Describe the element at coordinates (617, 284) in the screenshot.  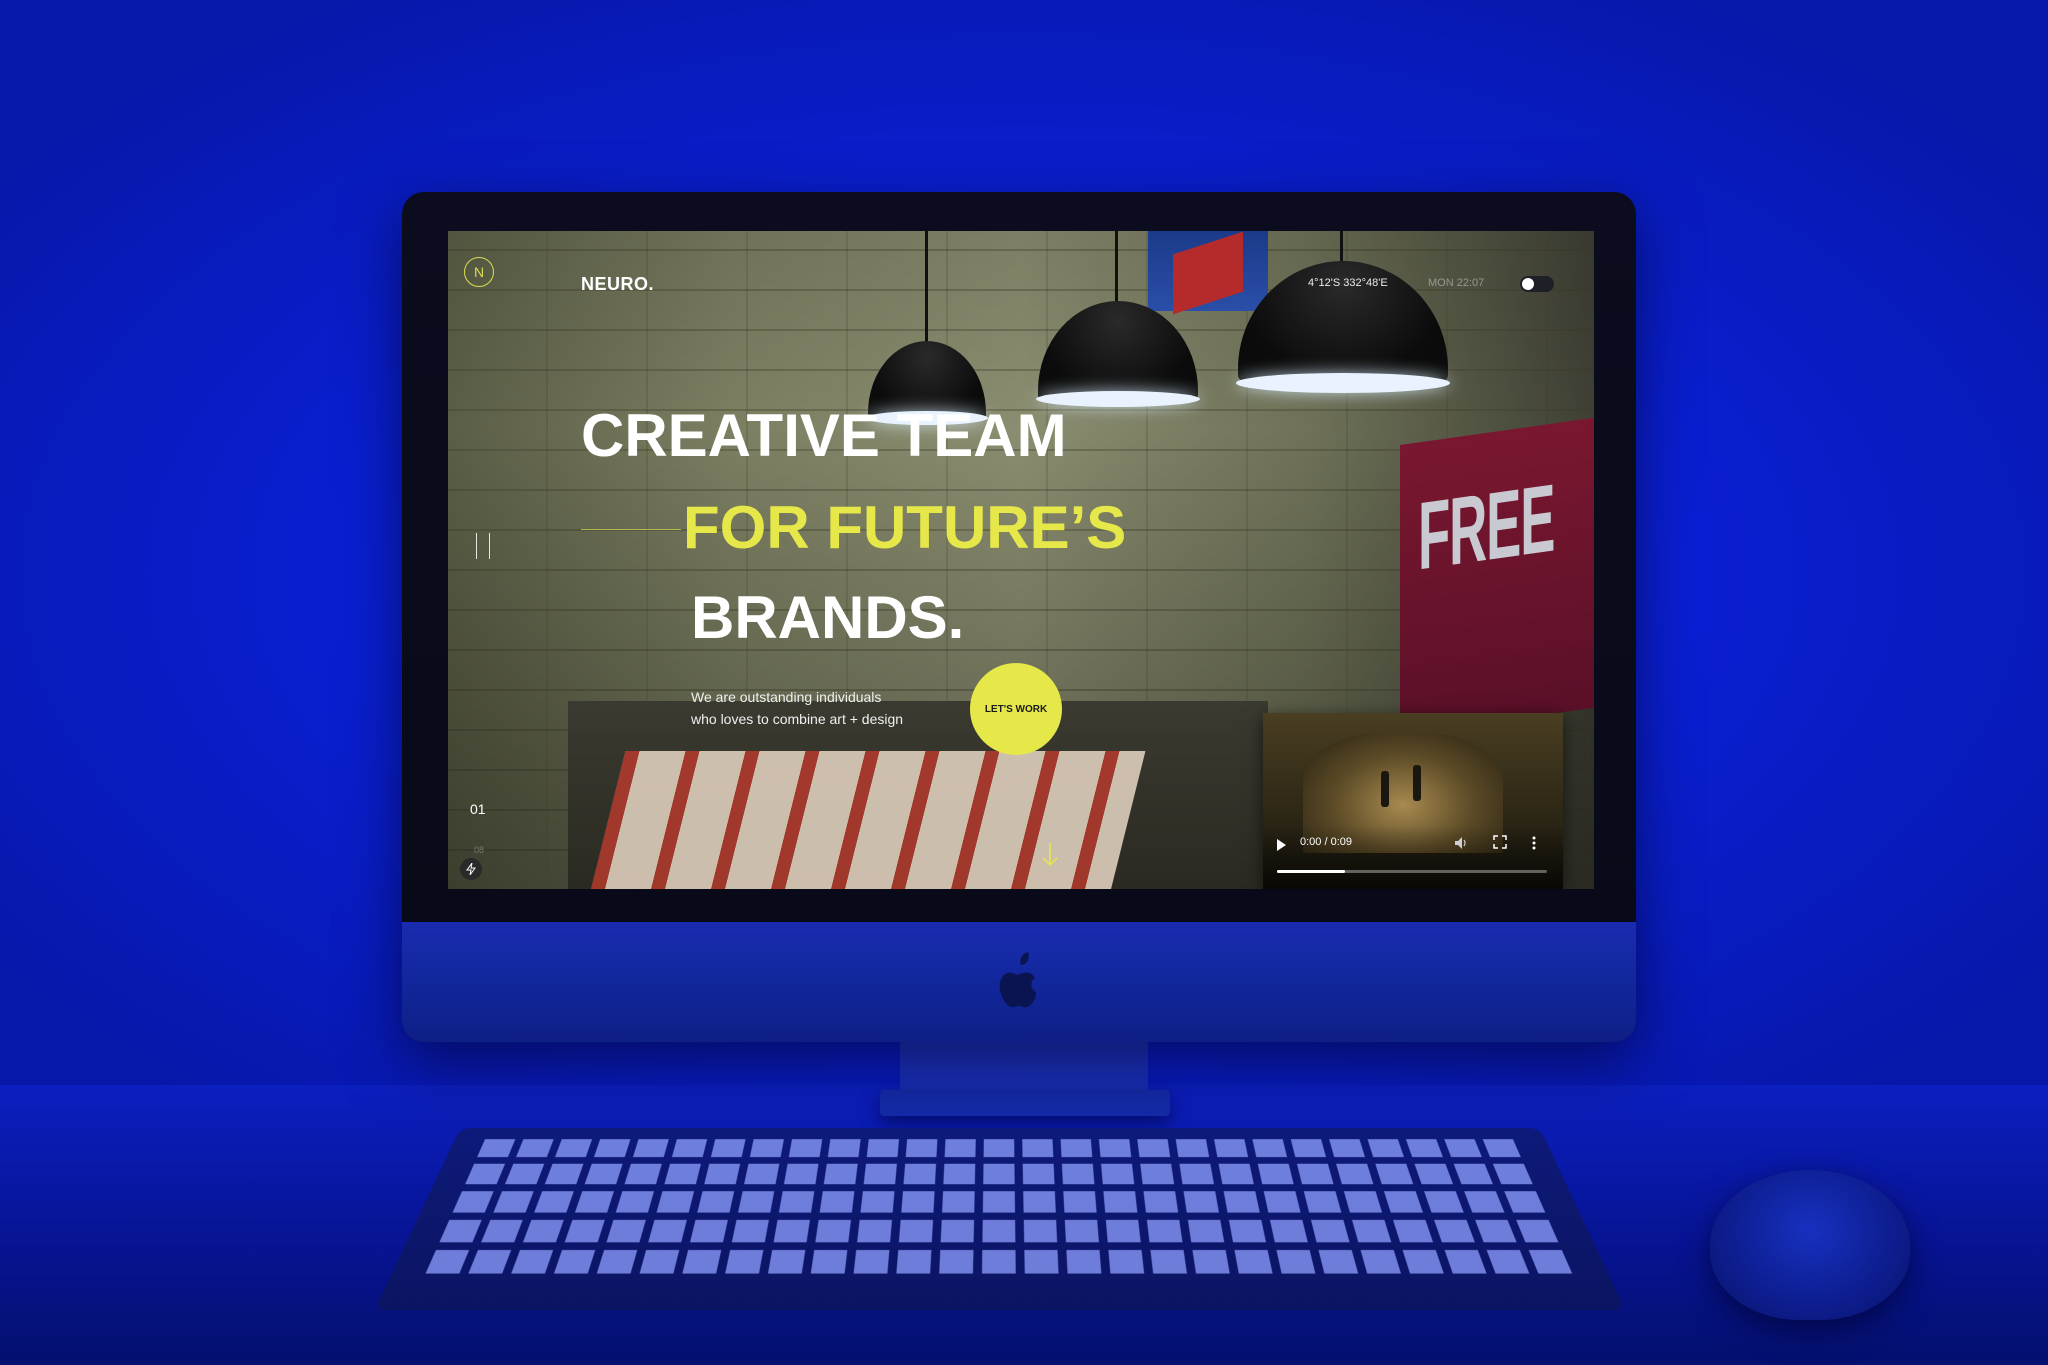
I see `brand-name: NEURO.` at that location.